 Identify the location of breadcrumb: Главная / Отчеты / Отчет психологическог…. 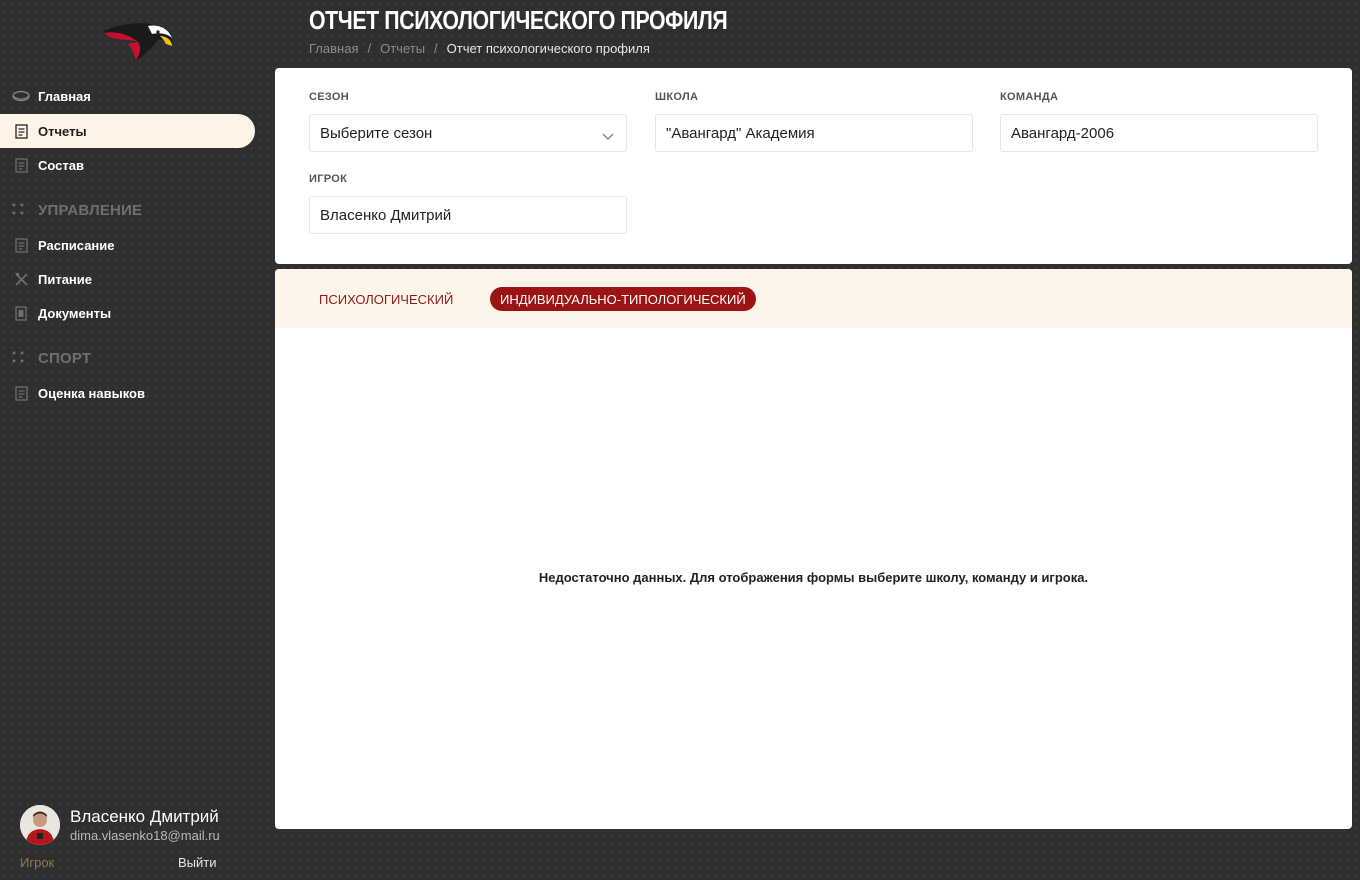
(479, 48).